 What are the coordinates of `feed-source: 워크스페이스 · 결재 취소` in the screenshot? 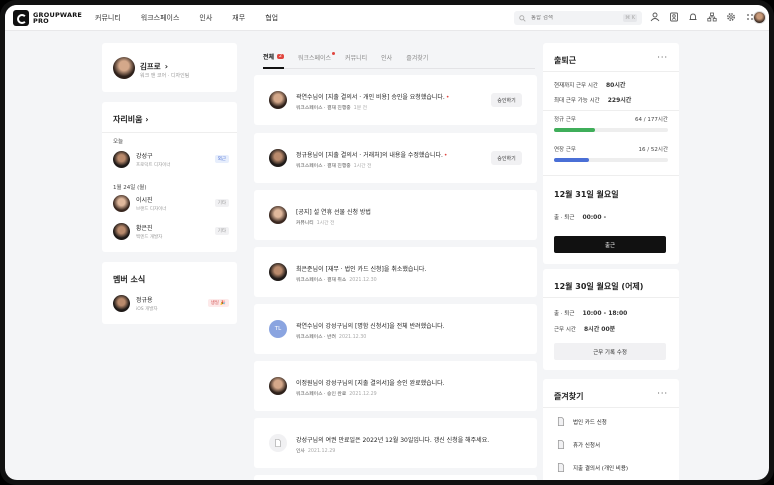 It's located at (321, 280).